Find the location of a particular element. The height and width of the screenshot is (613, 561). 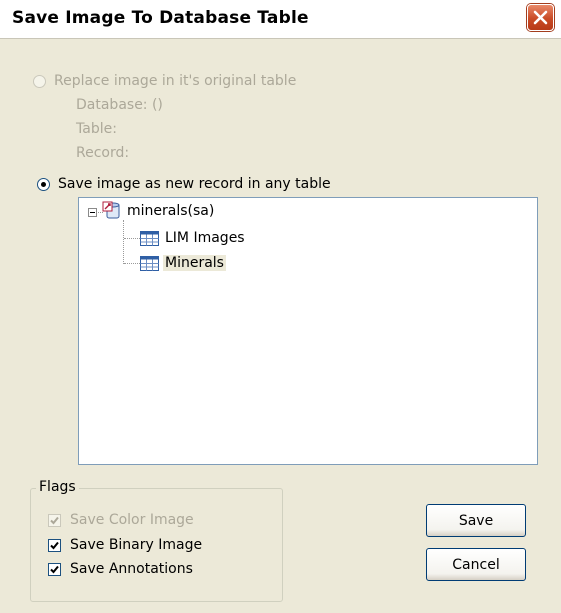

record-info: Record: is located at coordinates (103, 153).